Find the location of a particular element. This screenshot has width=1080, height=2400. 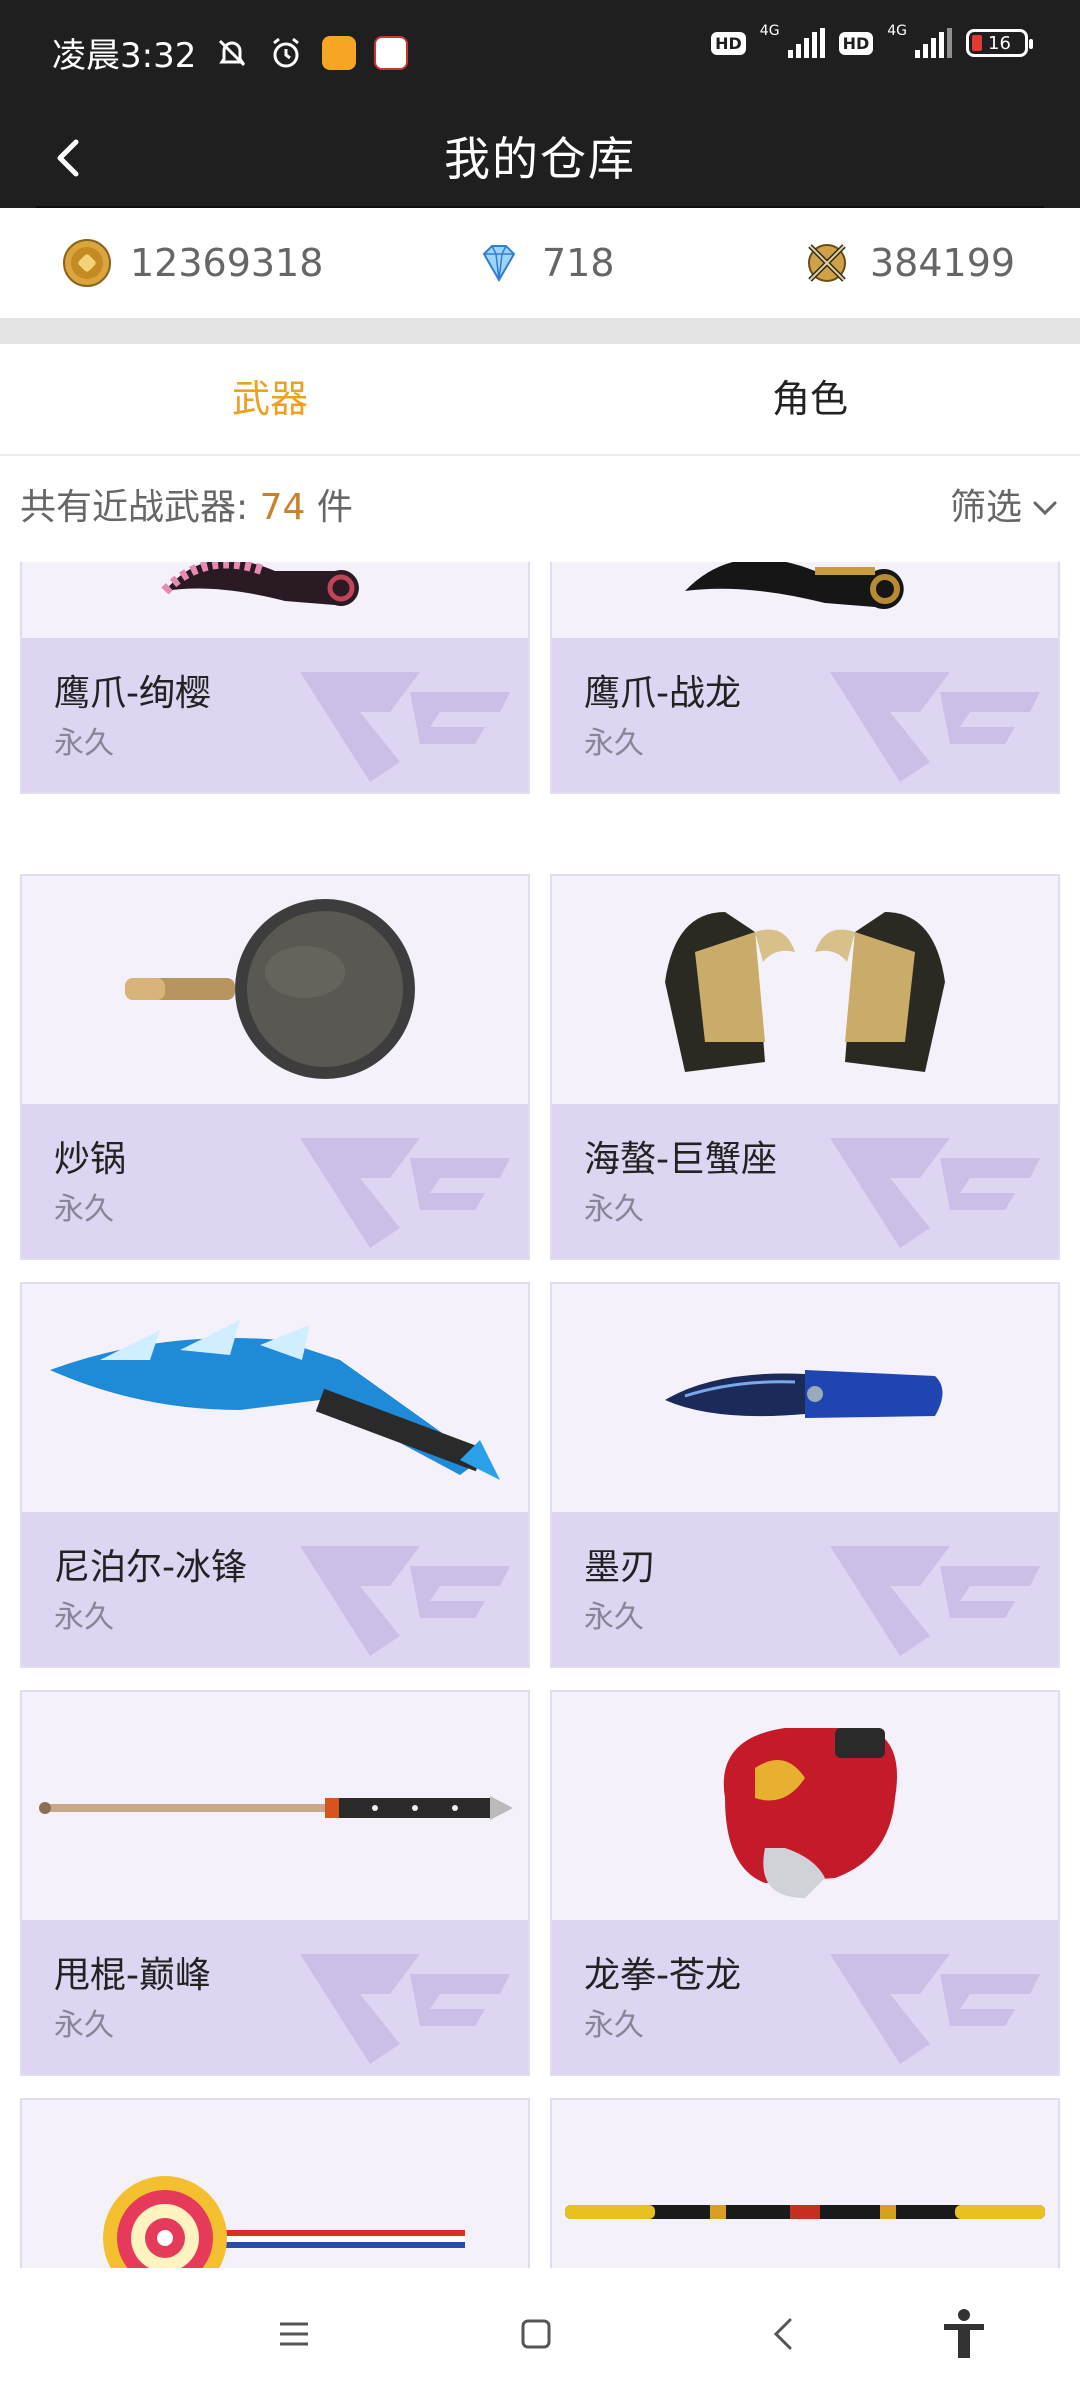

nav-back-button is located at coordinates (784, 2334).